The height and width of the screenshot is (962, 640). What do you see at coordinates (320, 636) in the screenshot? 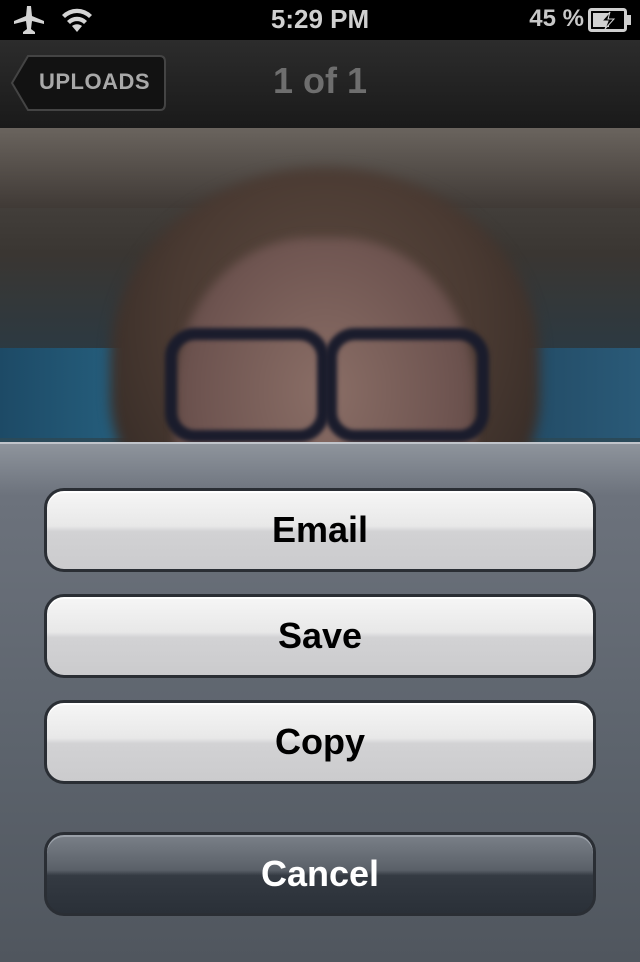
I see `save-button: Save` at bounding box center [320, 636].